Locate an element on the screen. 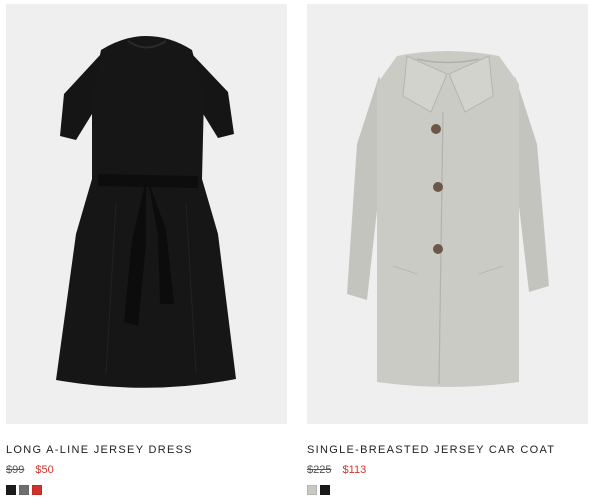 The width and height of the screenshot is (596, 503). product-title: LONG A-LINE JERSEY DRESS is located at coordinates (146, 450).